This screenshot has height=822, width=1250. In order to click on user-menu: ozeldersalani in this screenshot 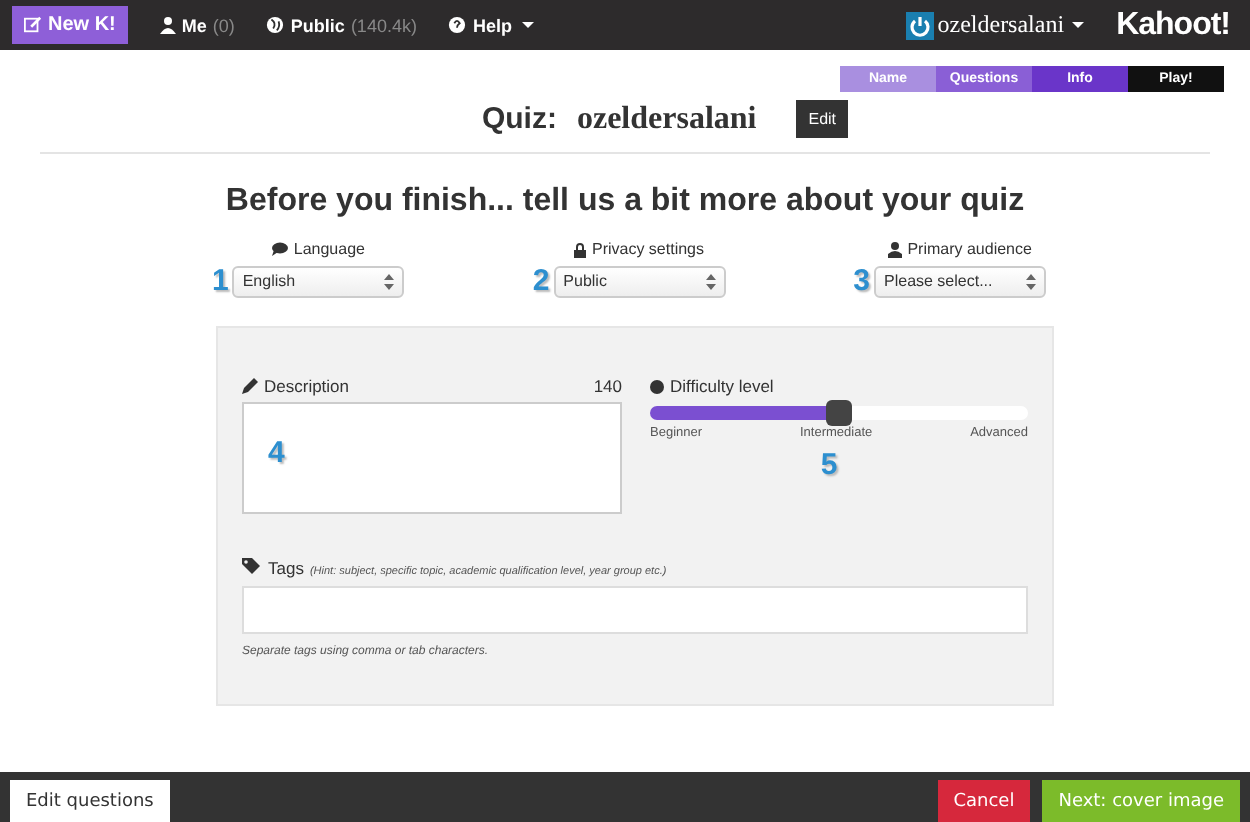, I will do `click(995, 25)`.